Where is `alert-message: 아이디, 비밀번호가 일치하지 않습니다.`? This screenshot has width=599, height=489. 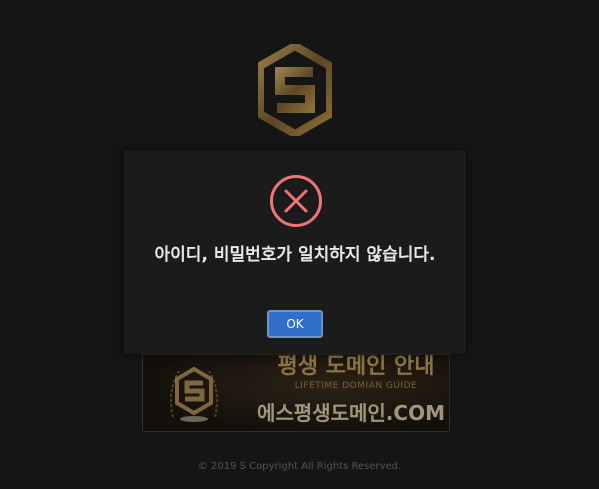
alert-message: 아이디, 비밀번호가 일치하지 않습니다. is located at coordinates (295, 255).